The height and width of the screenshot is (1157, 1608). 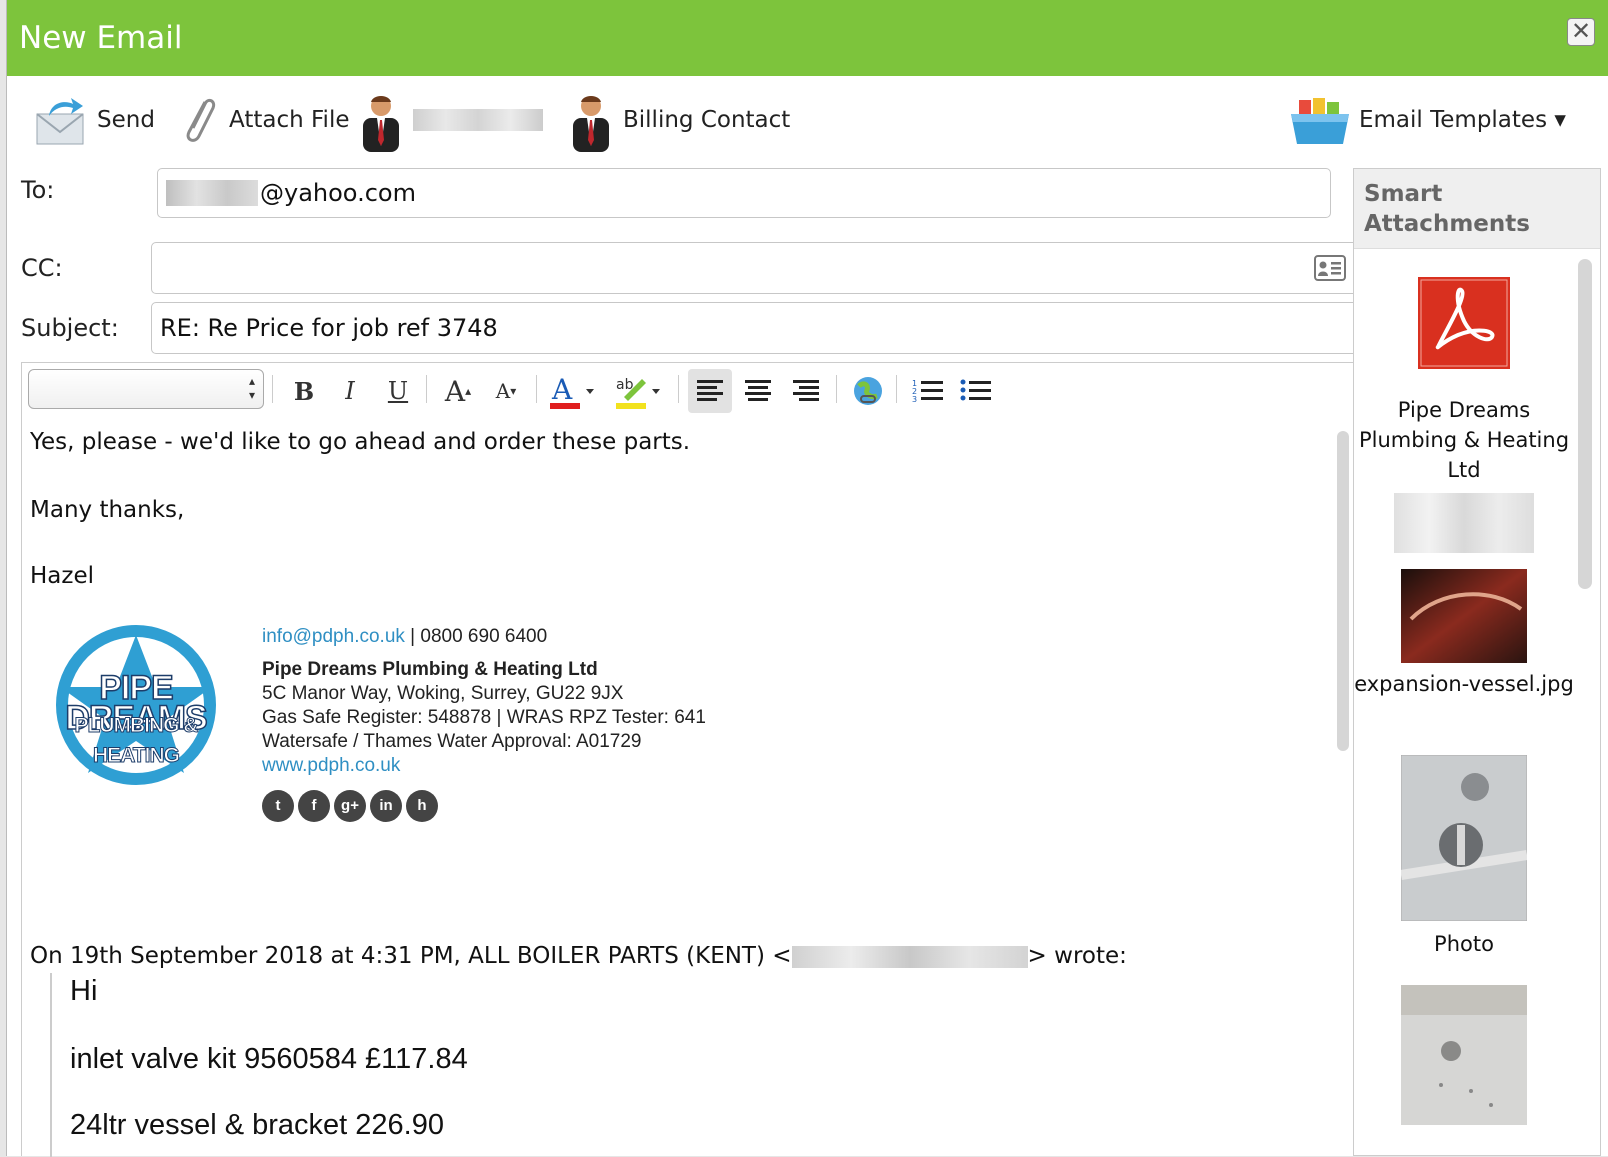 I want to click on send-label: Send, so click(x=126, y=120).